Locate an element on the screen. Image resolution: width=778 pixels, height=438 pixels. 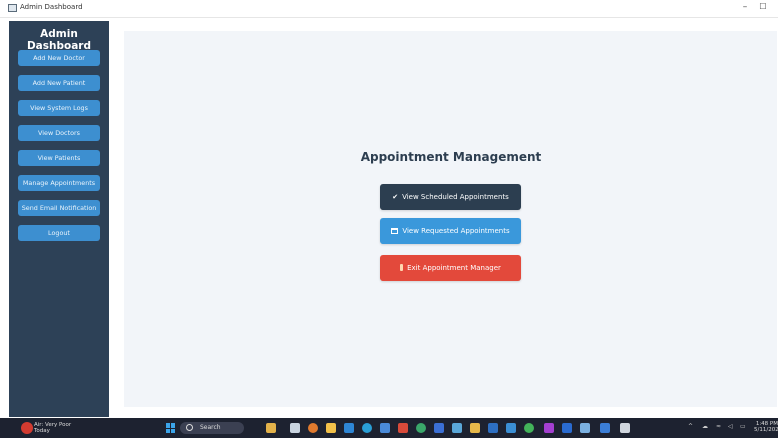
vscode-icon is located at coordinates (493, 428).